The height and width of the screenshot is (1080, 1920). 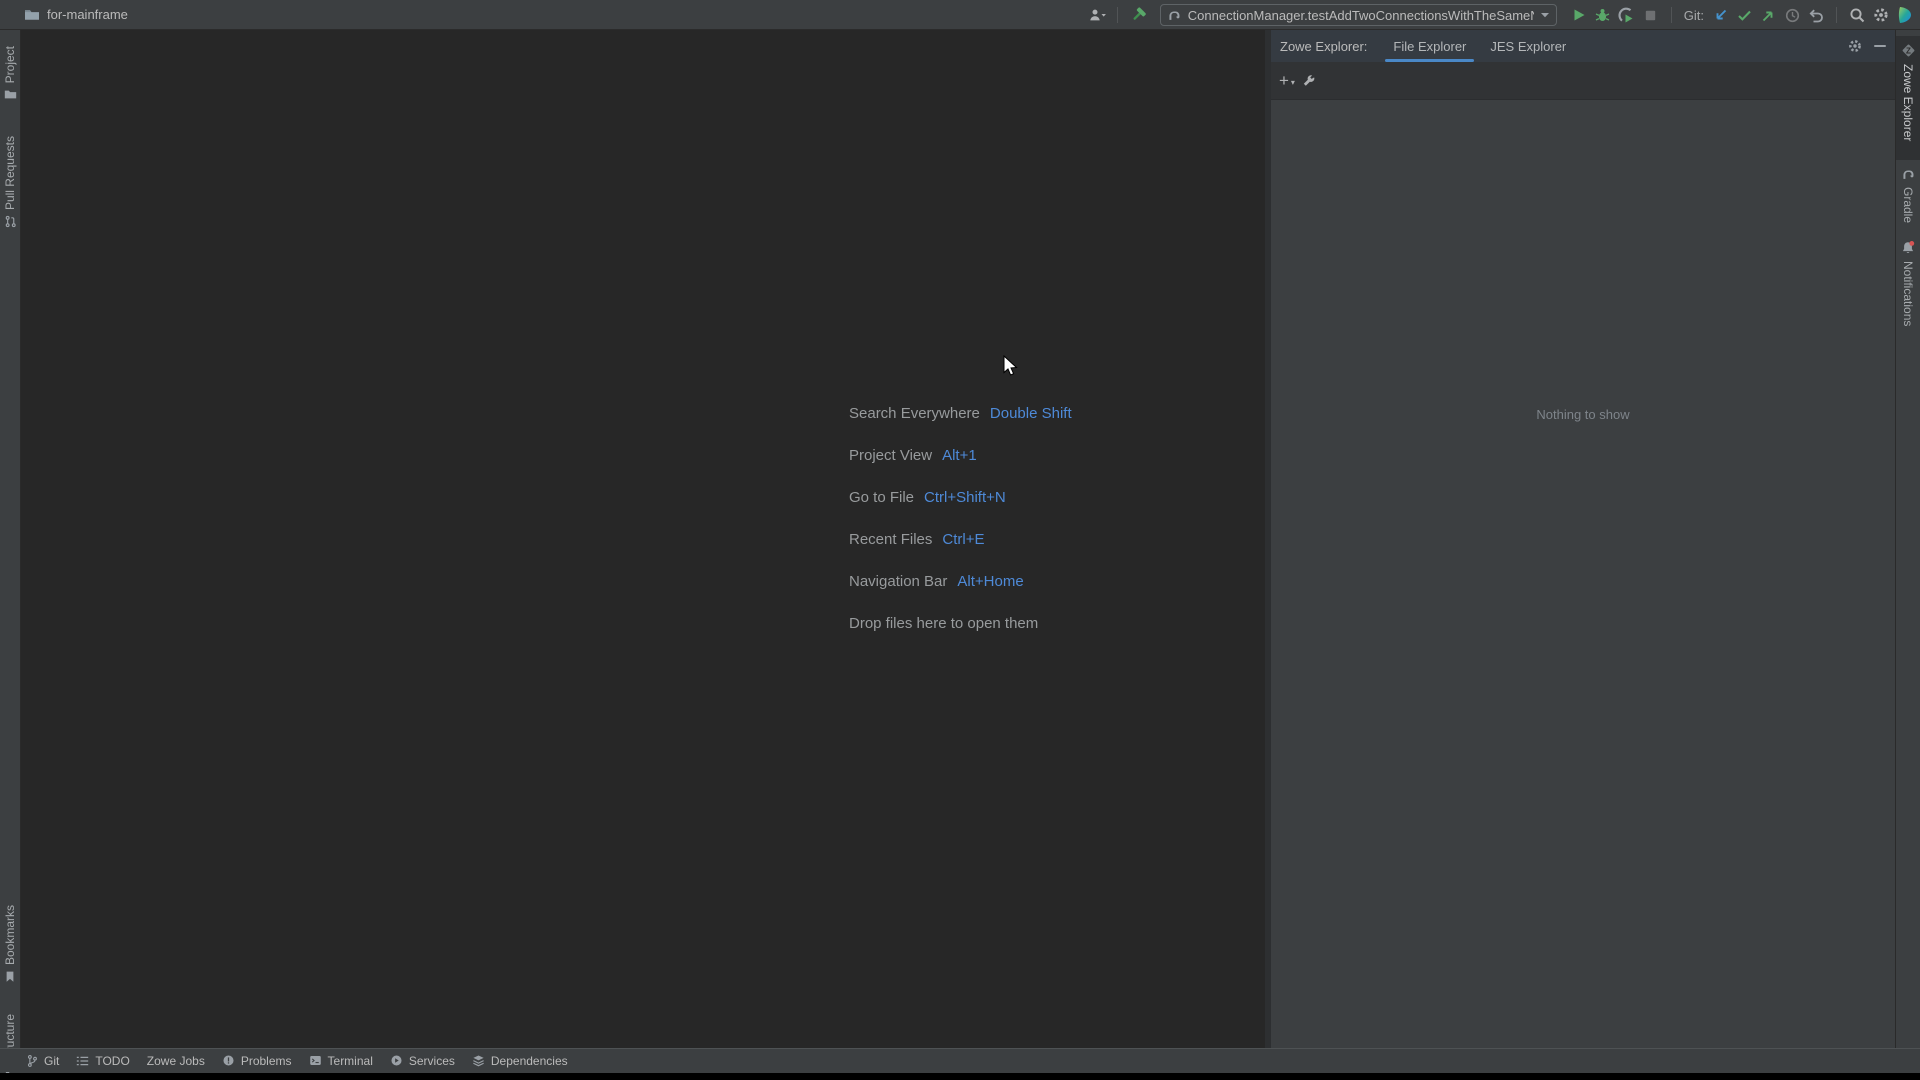 What do you see at coordinates (1287, 80) in the screenshot?
I see `add-connection-button: + ▾` at bounding box center [1287, 80].